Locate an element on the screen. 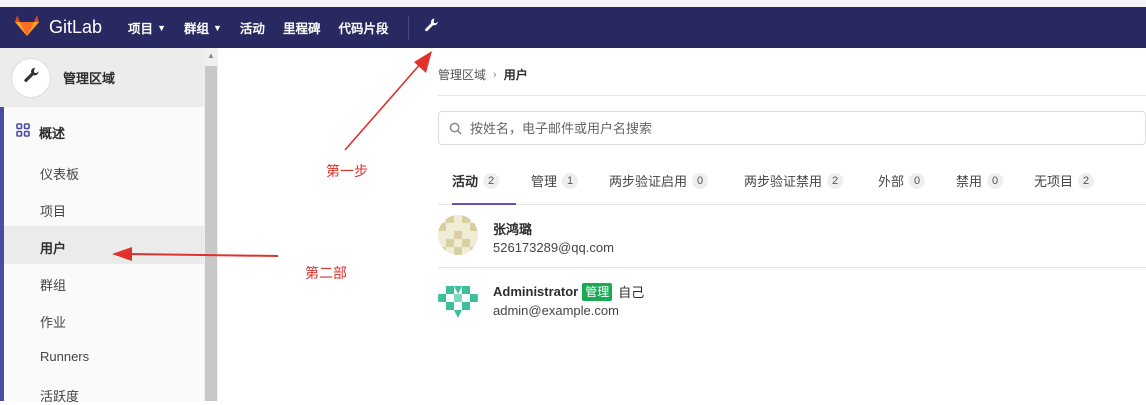 Image resolution: width=1146 pixels, height=405 pixels. step1-arrow is located at coordinates (388, 101).